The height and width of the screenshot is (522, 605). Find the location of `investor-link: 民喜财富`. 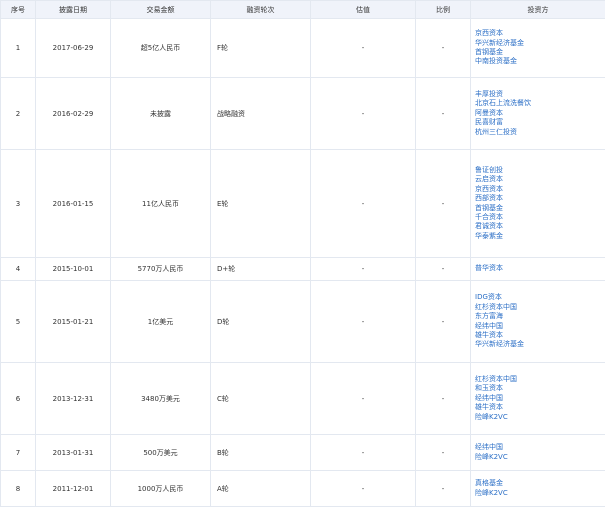

investor-link: 民喜财富 is located at coordinates (540, 122).